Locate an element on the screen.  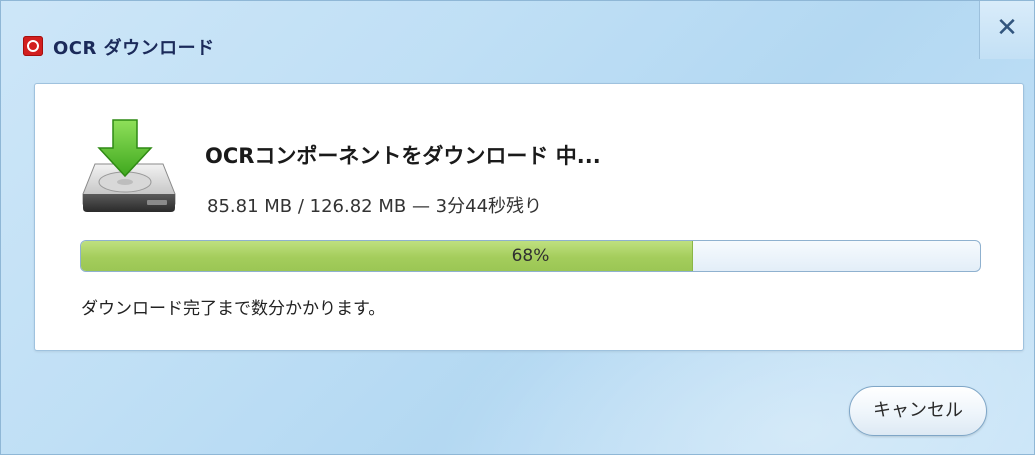
app-logo-icon is located at coordinates (33, 46).